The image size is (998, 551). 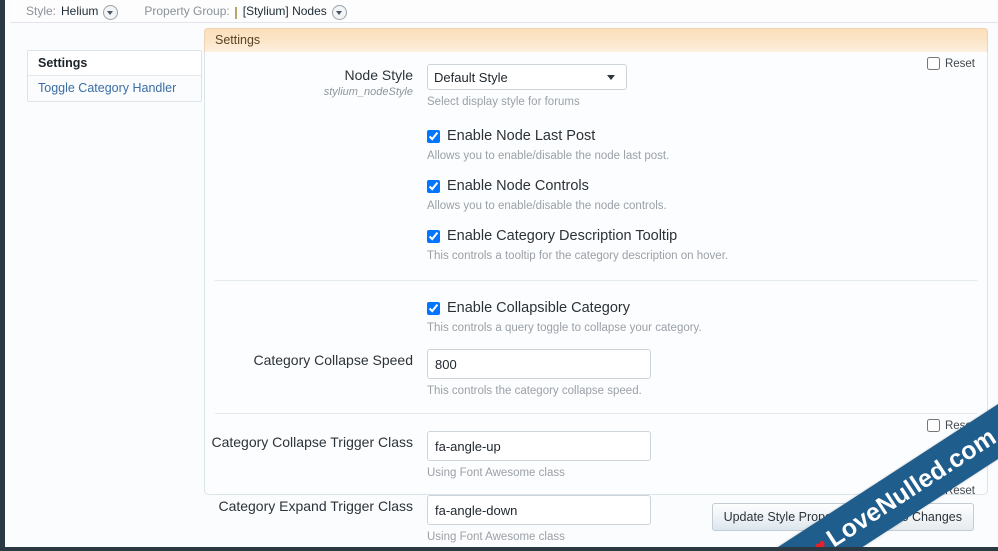 What do you see at coordinates (521, 136) in the screenshot?
I see `enable-node-last-post-label: Enable Node Last Post` at bounding box center [521, 136].